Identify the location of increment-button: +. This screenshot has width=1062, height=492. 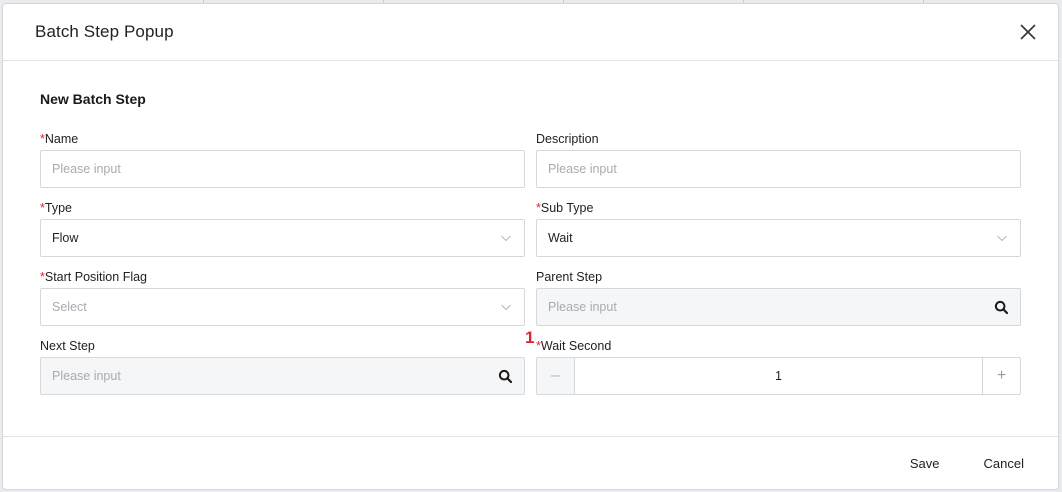
(1001, 376).